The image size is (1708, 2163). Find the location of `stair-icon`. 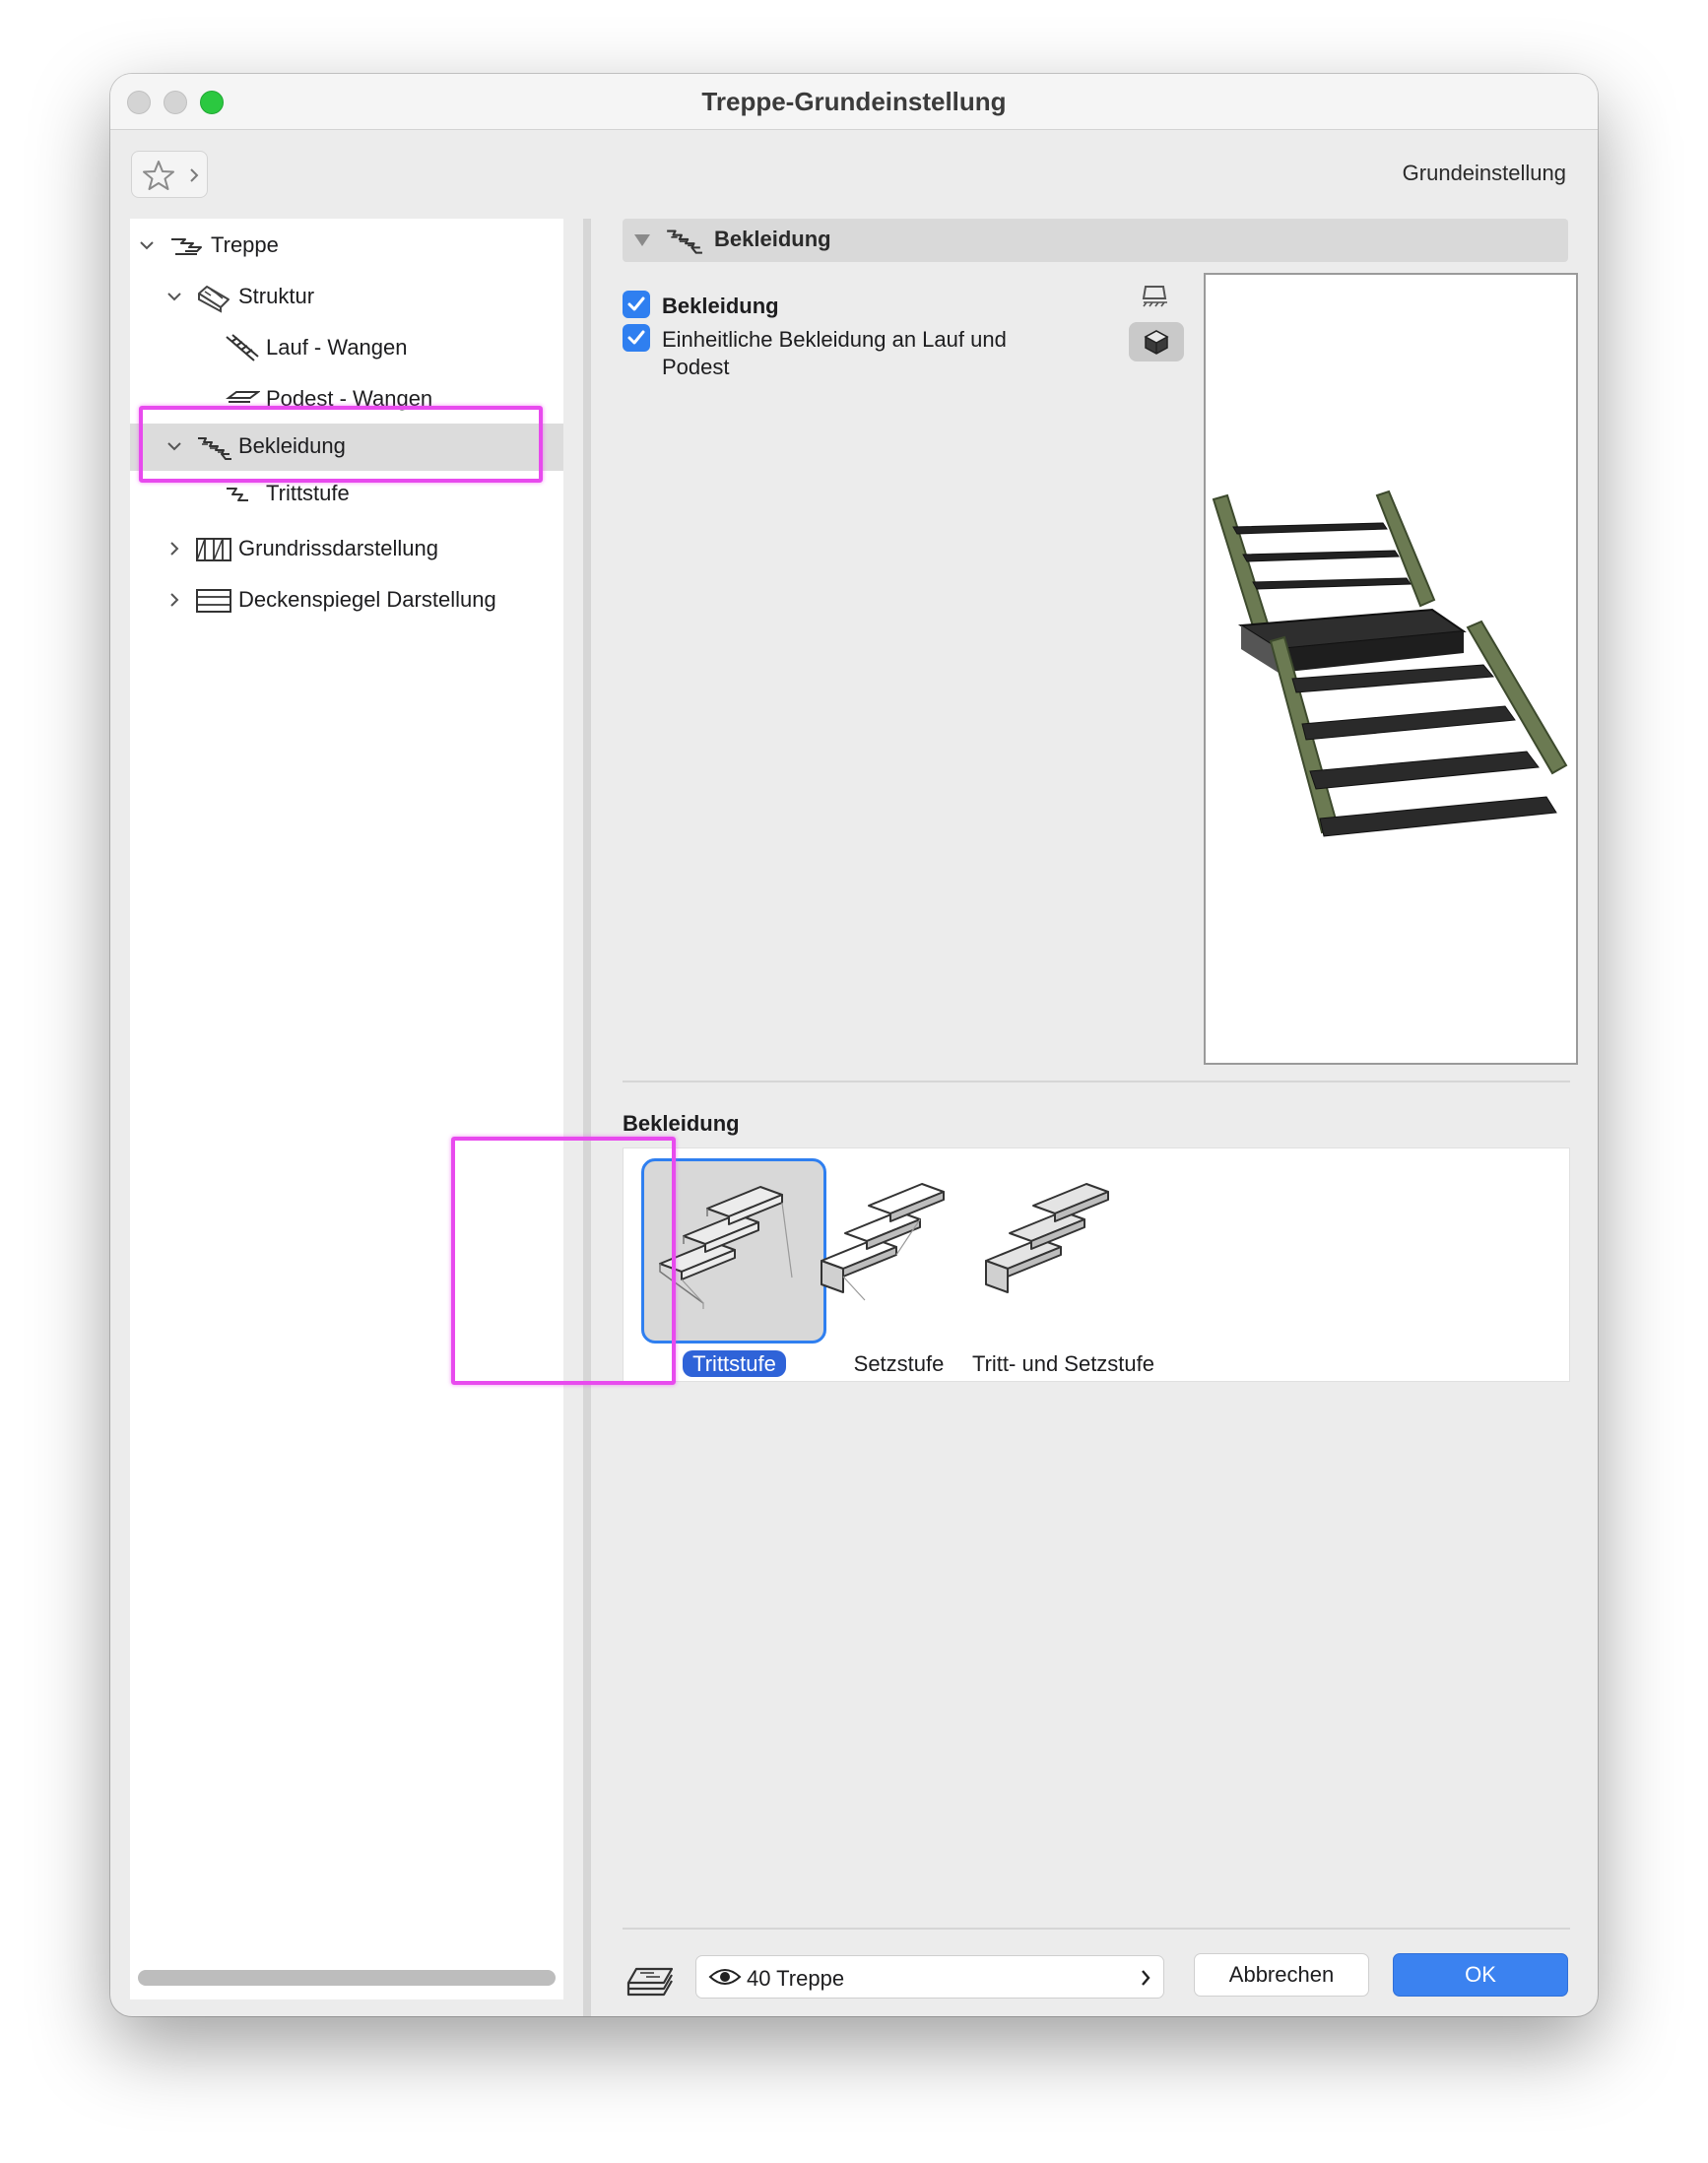

stair-icon is located at coordinates (186, 246).